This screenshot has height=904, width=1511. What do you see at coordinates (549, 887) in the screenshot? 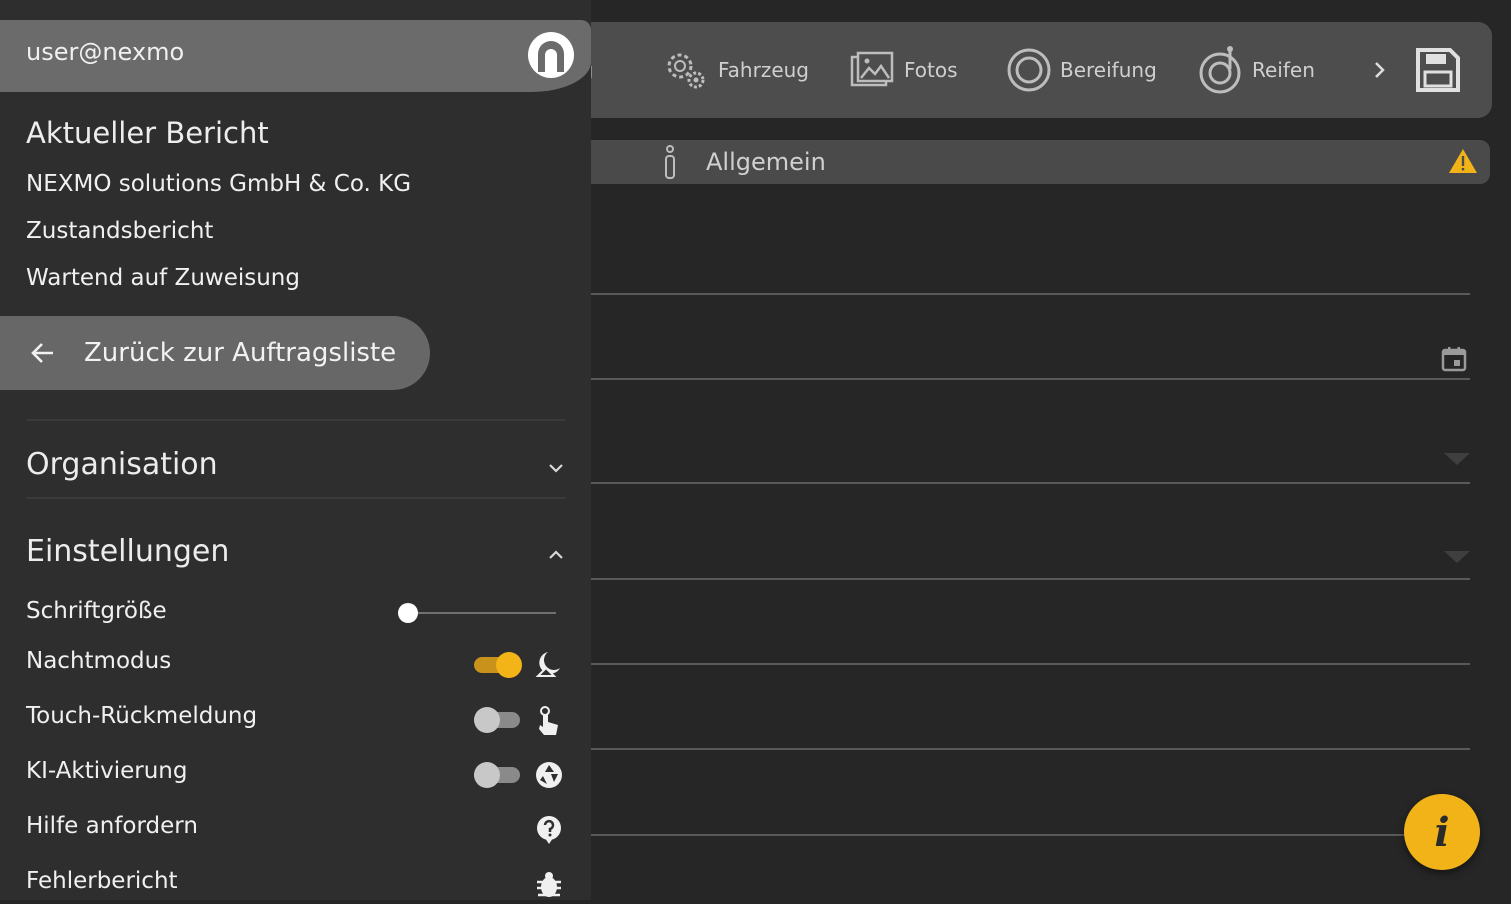
I see `bug-icon` at bounding box center [549, 887].